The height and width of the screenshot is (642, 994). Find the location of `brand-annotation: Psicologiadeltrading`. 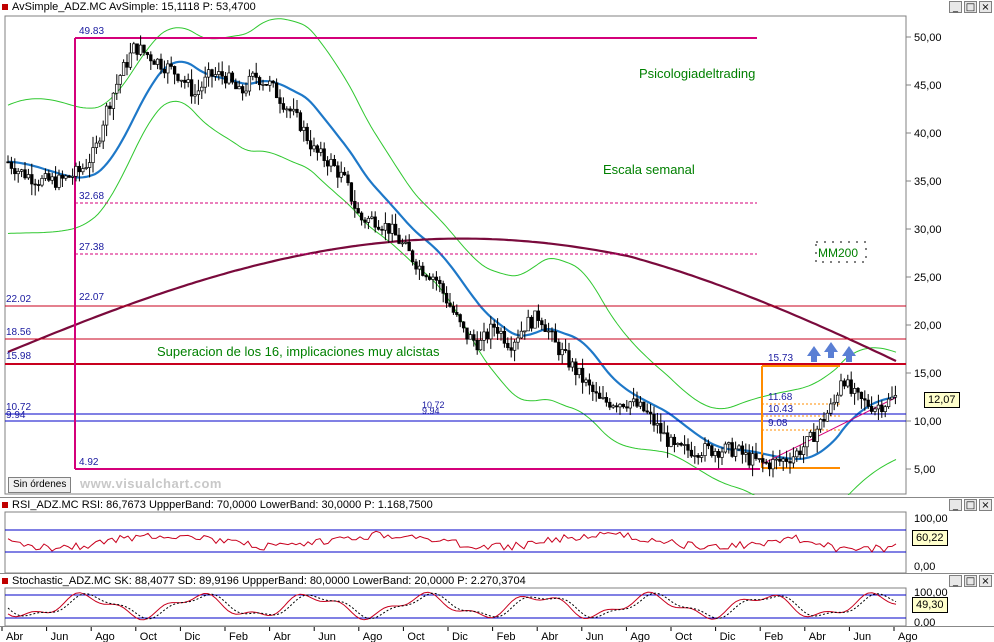

brand-annotation: Psicologiadeltrading is located at coordinates (697, 73).